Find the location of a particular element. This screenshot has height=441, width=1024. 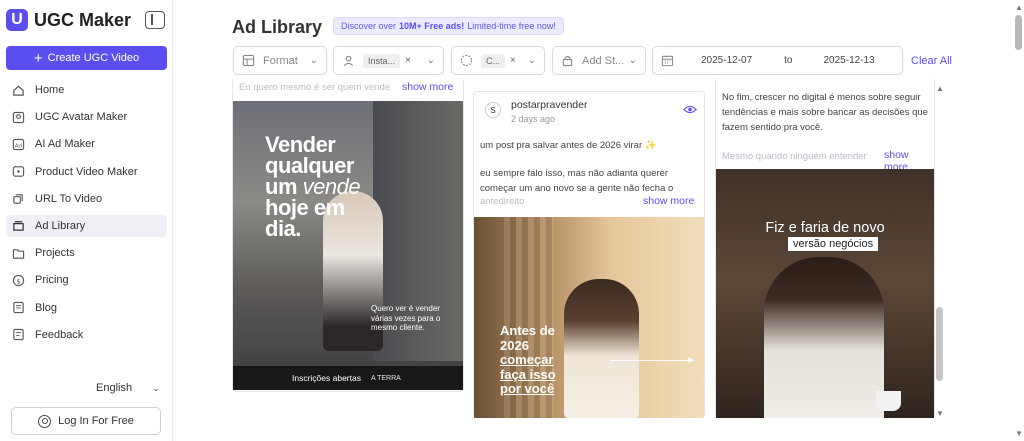

library-icon is located at coordinates (18, 225).